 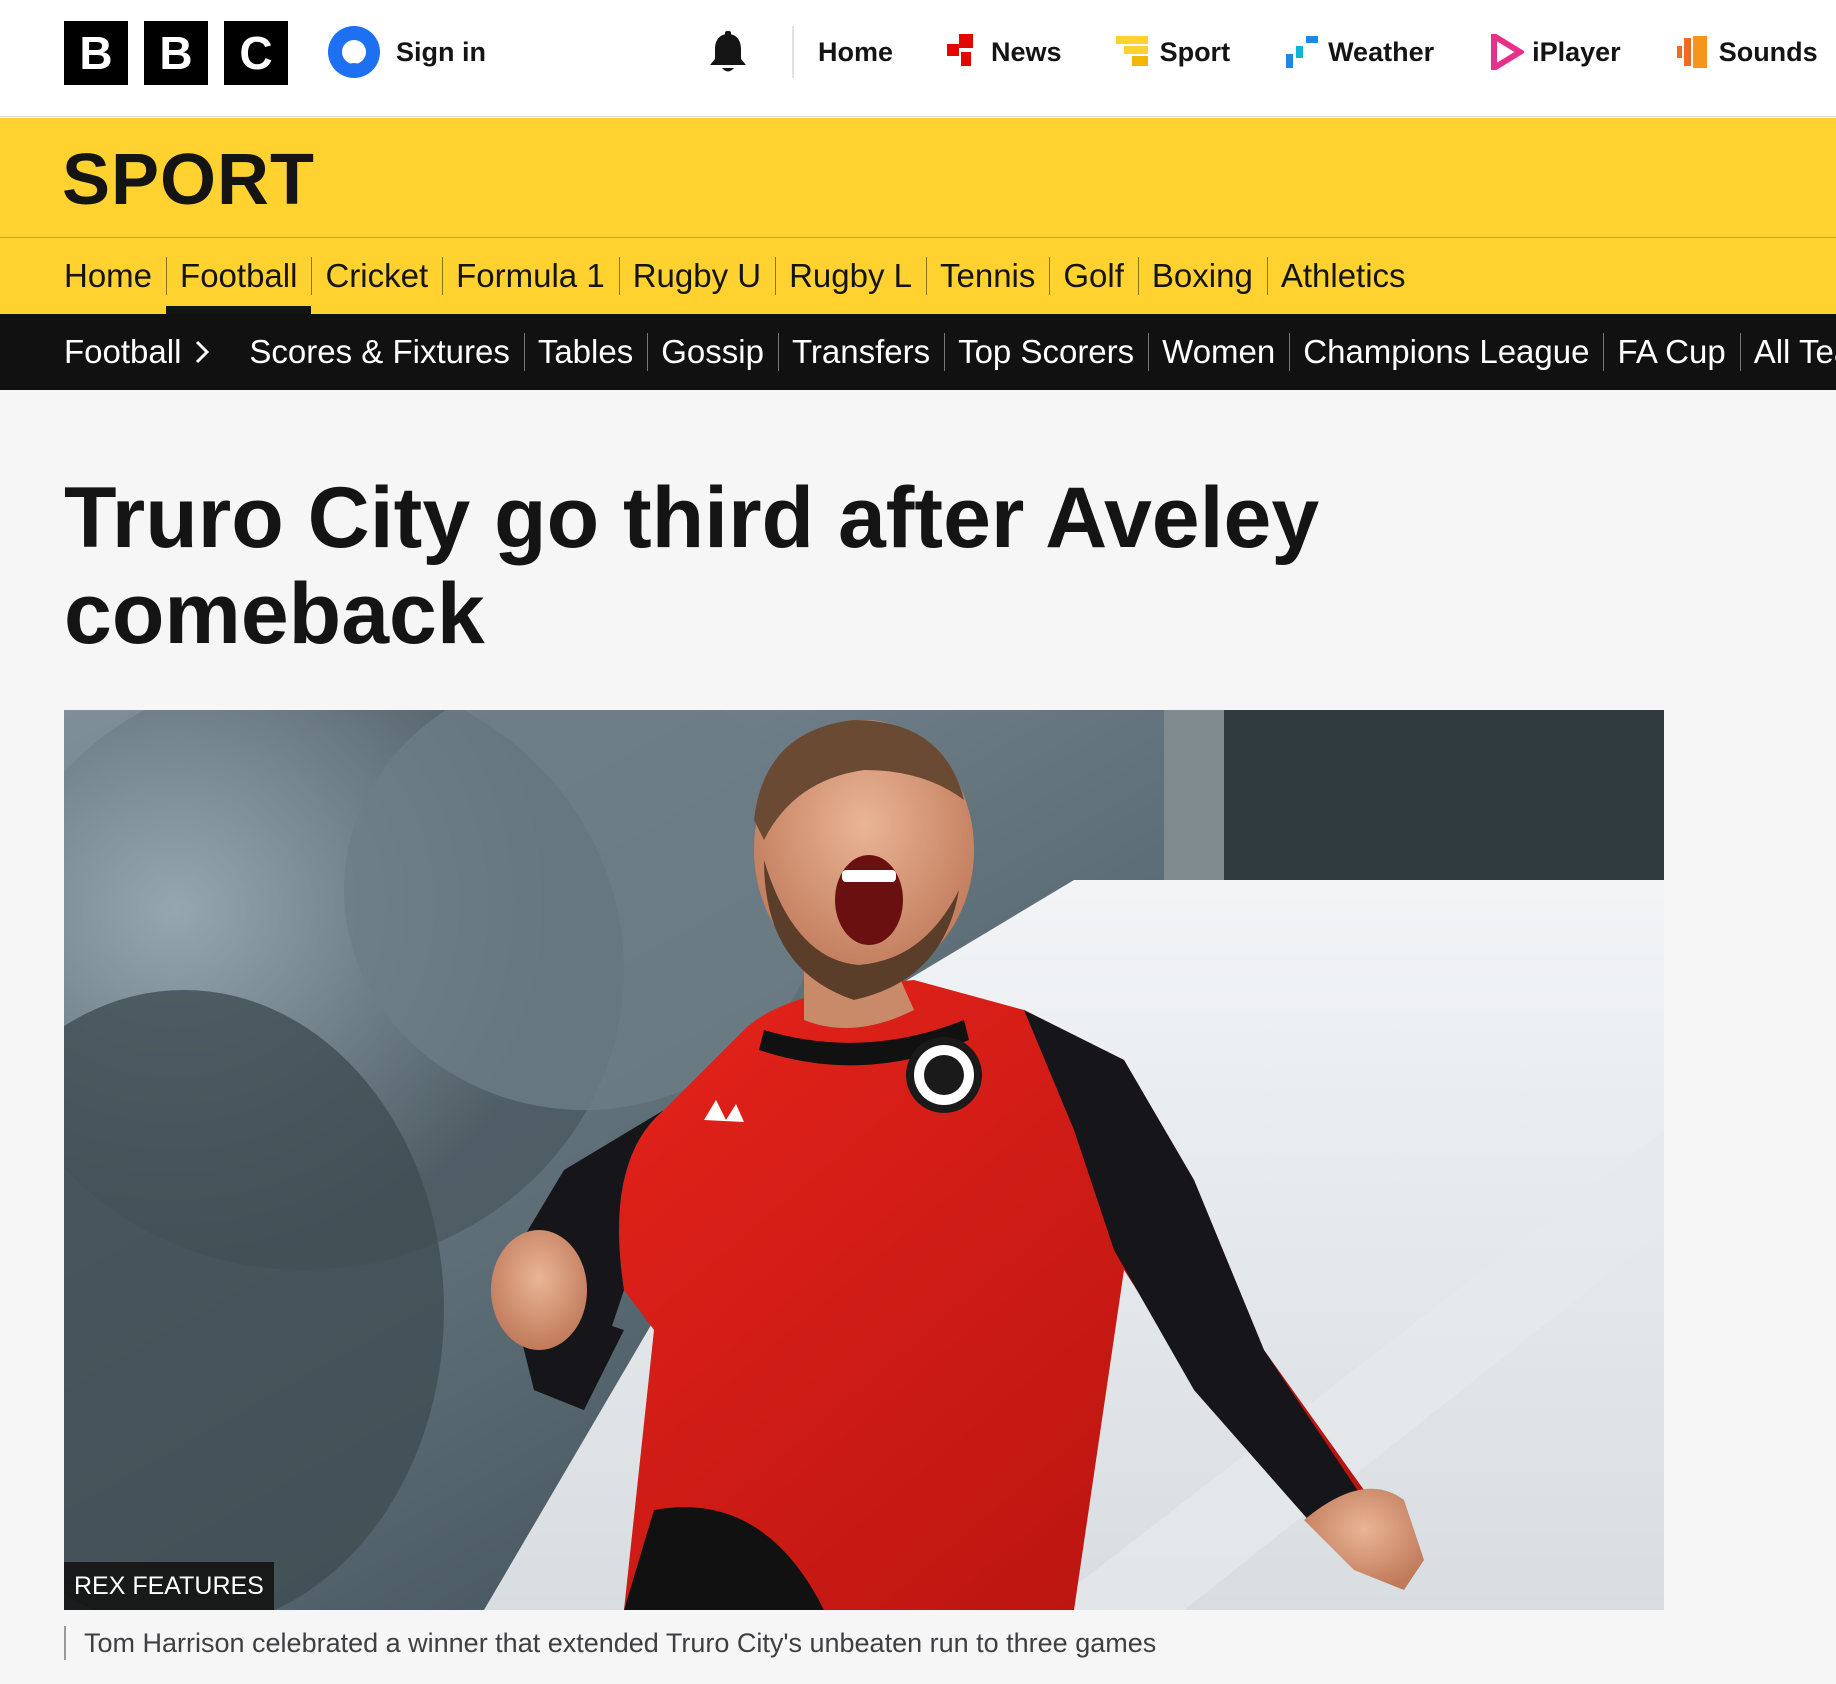 I want to click on sign-in-label: Sign in, so click(x=441, y=51).